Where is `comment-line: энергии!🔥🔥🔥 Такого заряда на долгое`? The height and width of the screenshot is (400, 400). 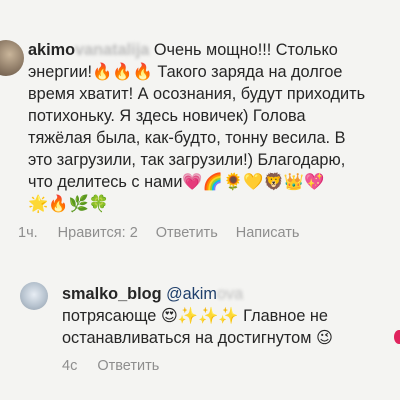 comment-line: энергии!🔥🔥🔥 Такого заряда на долгое is located at coordinates (185, 72).